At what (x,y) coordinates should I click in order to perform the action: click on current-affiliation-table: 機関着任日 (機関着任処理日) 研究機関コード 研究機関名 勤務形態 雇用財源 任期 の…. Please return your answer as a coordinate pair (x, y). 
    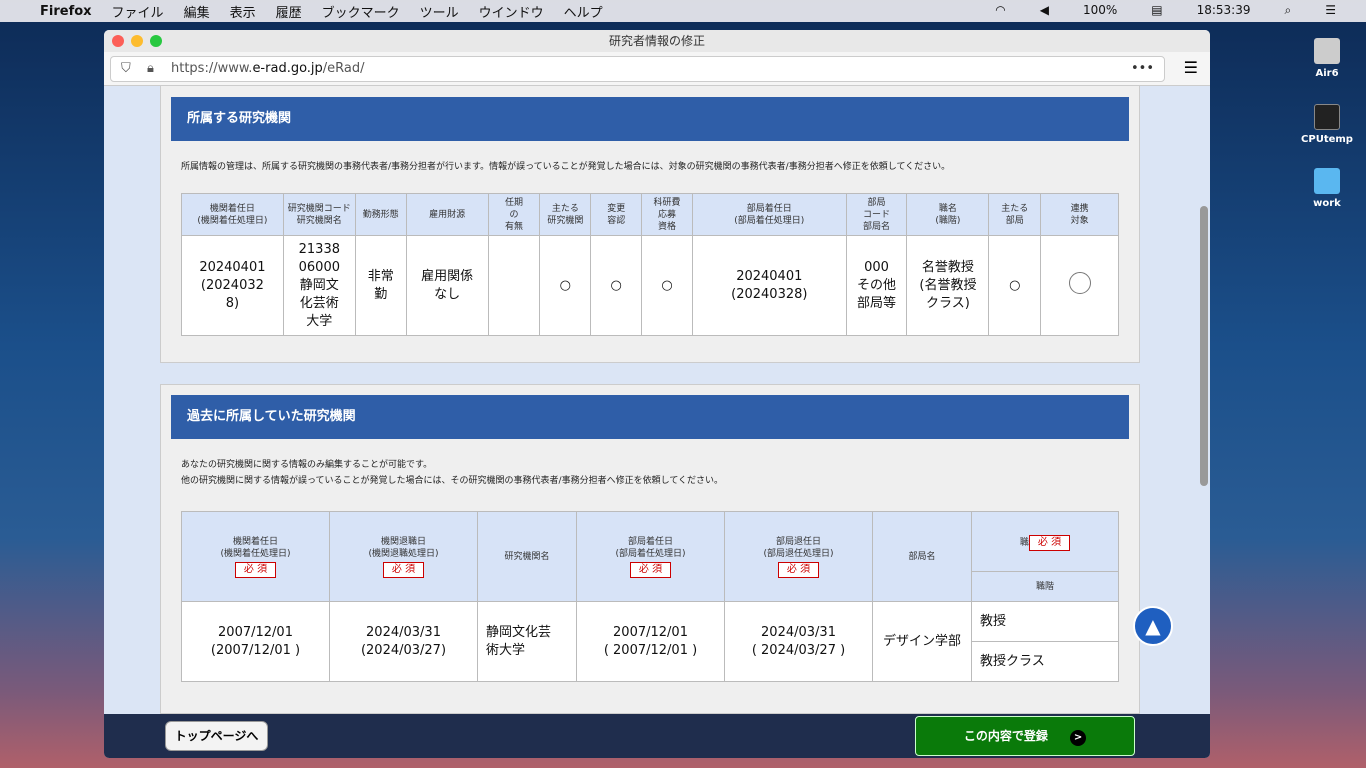
    Looking at the image, I should click on (650, 264).